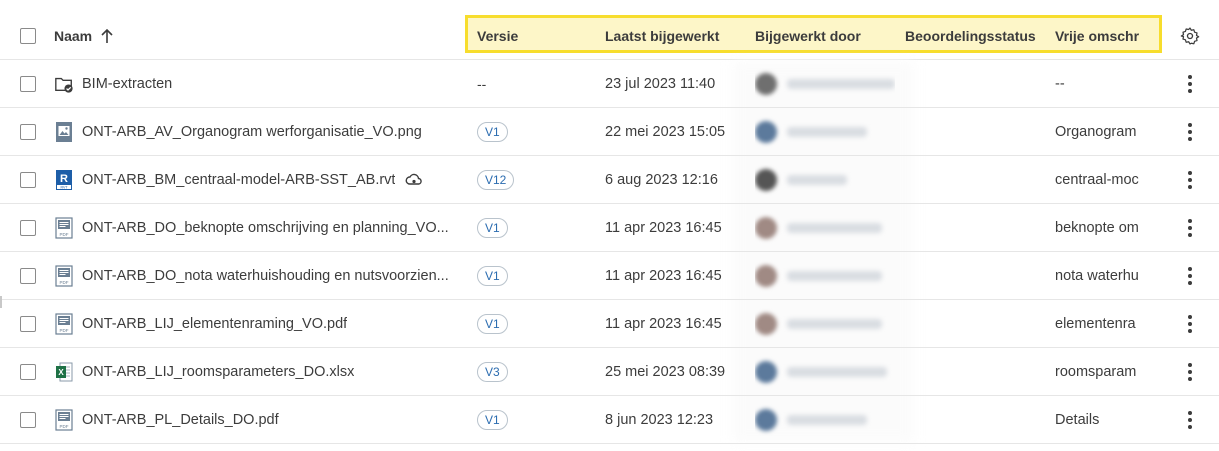 The height and width of the screenshot is (451, 1219). What do you see at coordinates (61, 372) in the screenshot?
I see `svg-text: X` at bounding box center [61, 372].